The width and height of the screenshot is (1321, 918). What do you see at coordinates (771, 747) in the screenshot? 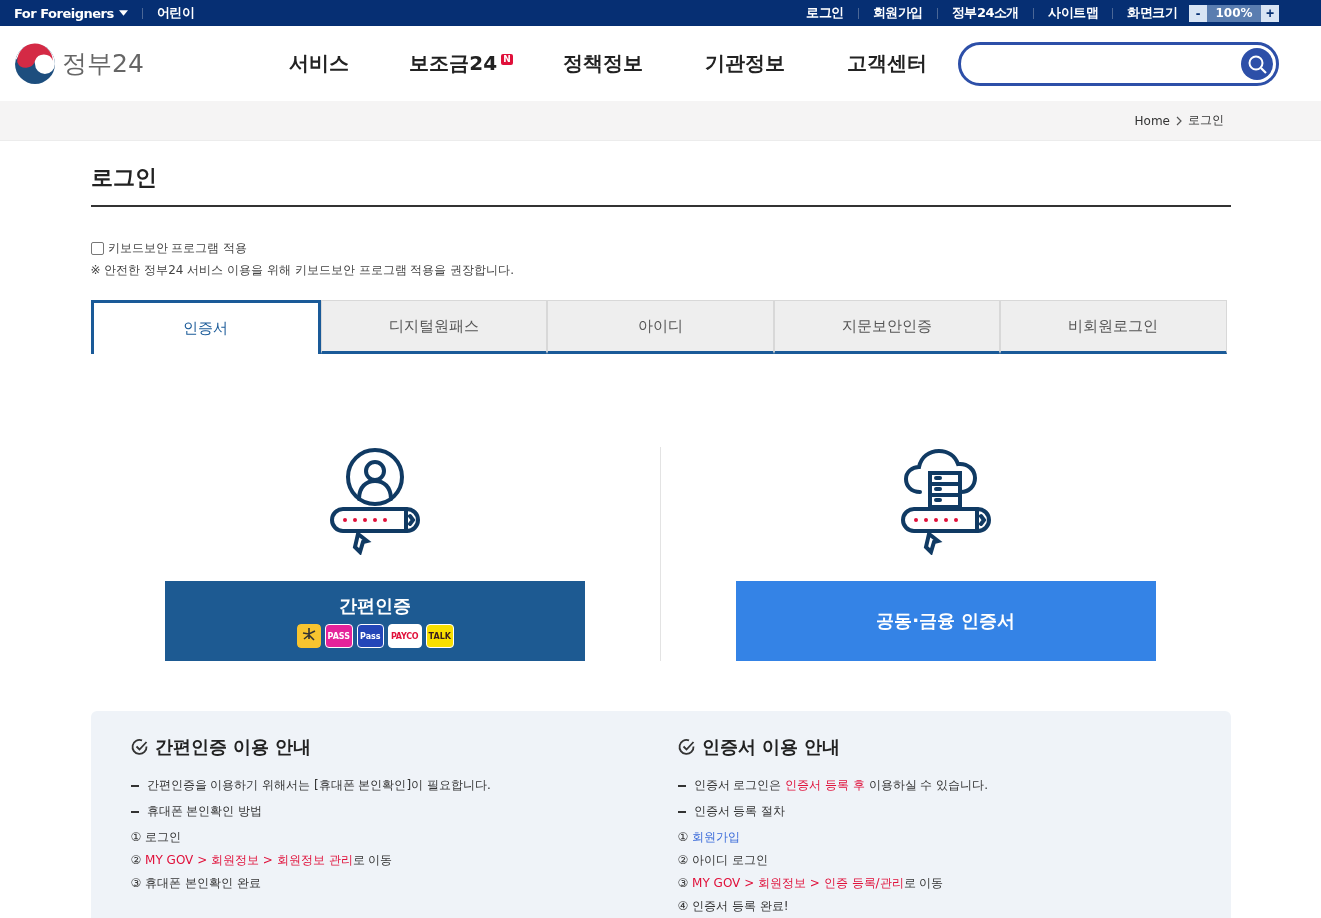
I see `guide-title: 인증서 이용 안내` at bounding box center [771, 747].